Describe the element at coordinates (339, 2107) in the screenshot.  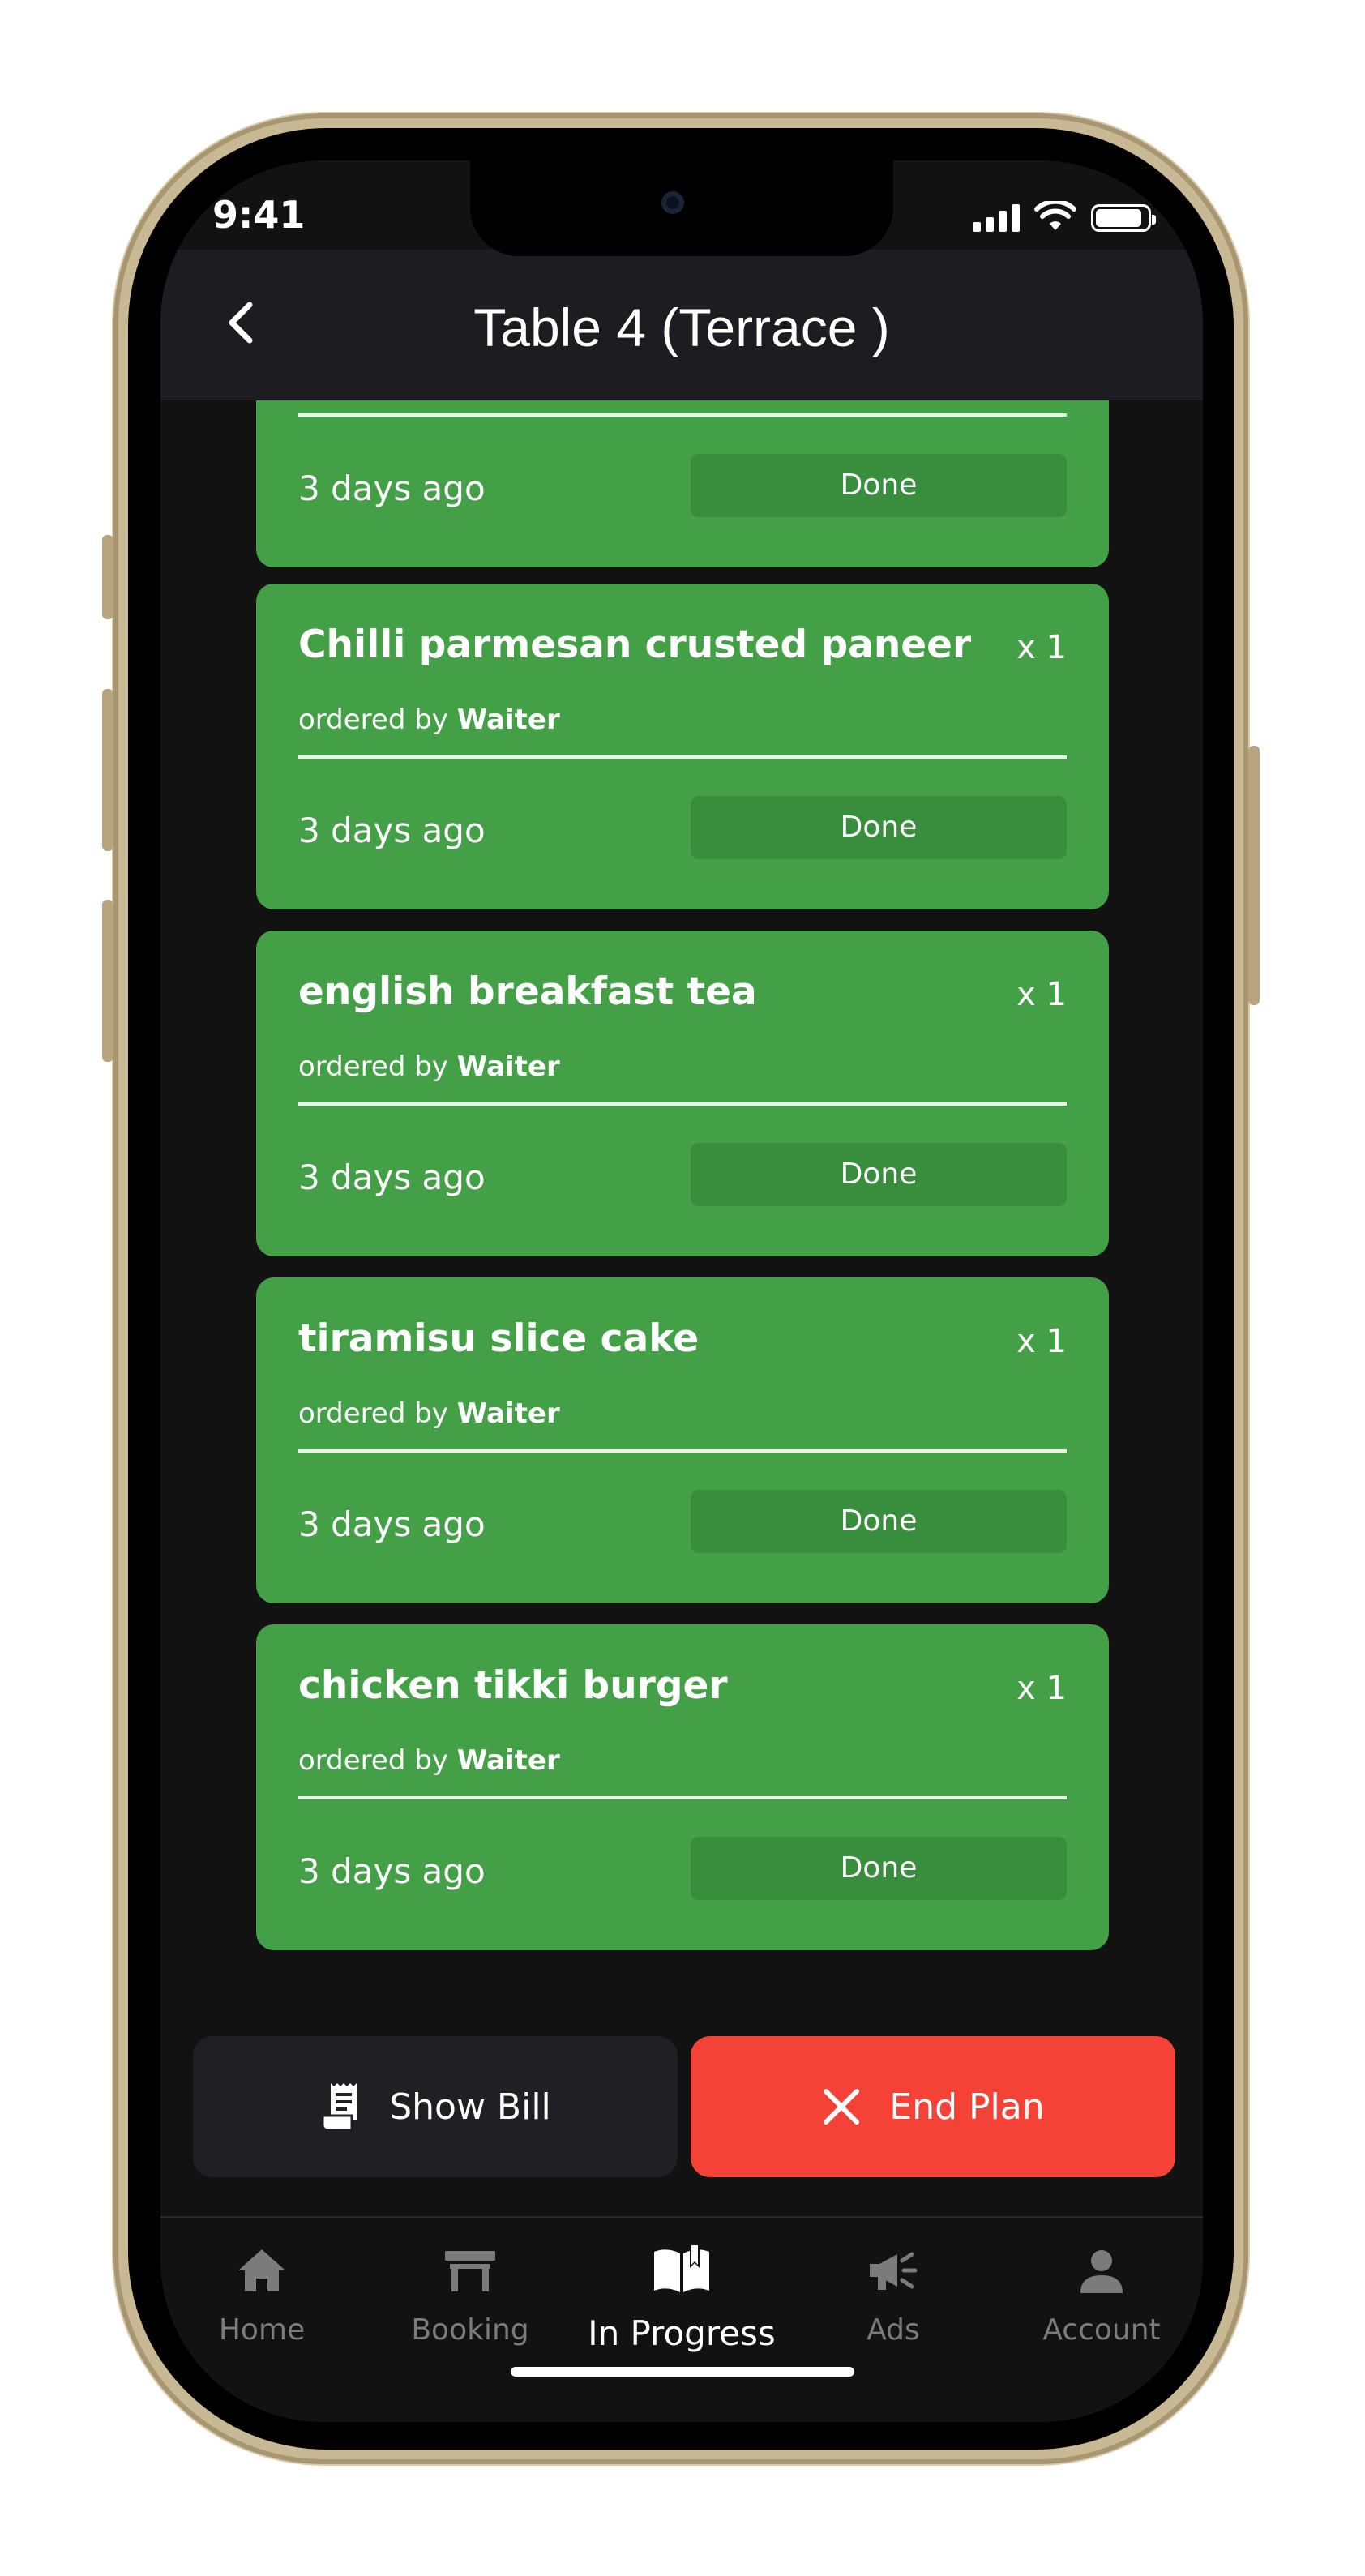
I see `receipt-icon` at that location.